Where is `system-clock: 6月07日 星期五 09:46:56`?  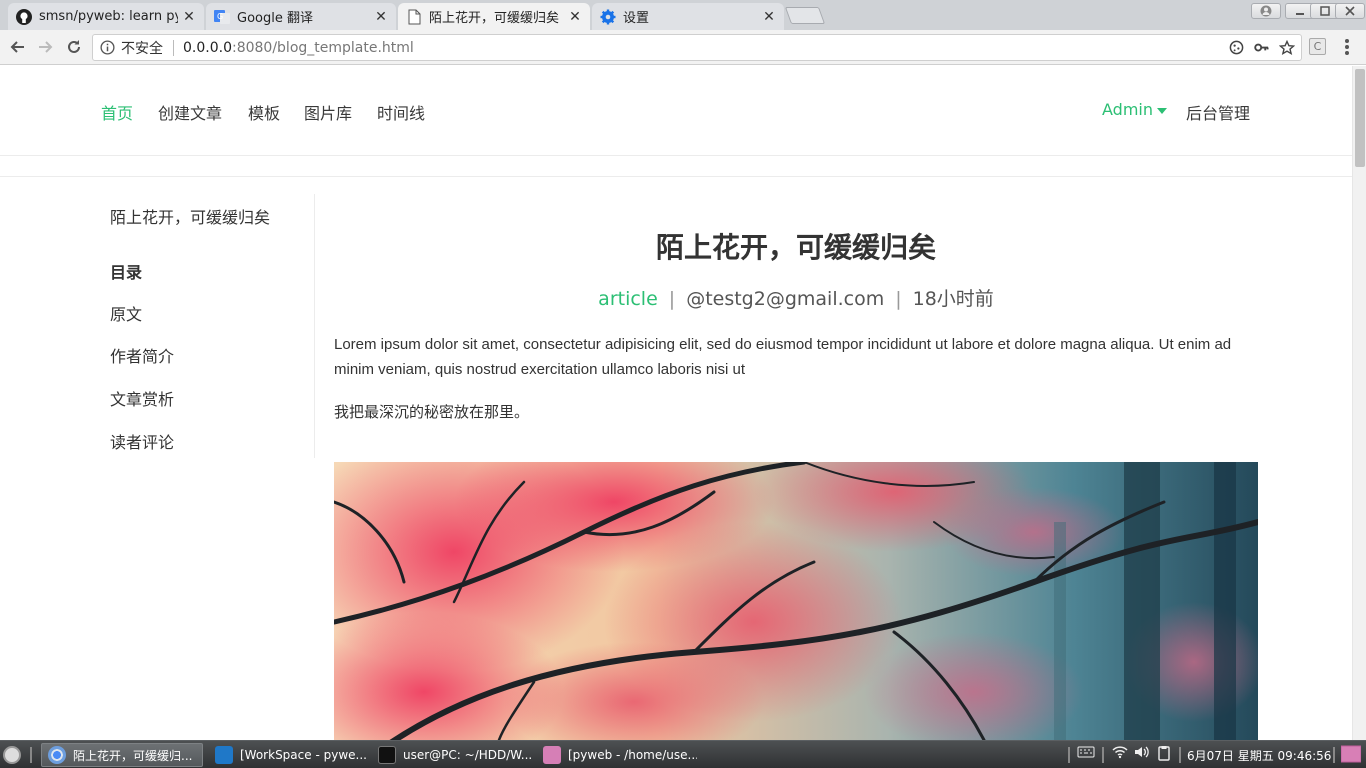 system-clock: 6月07日 星期五 09:46:56 is located at coordinates (1259, 755).